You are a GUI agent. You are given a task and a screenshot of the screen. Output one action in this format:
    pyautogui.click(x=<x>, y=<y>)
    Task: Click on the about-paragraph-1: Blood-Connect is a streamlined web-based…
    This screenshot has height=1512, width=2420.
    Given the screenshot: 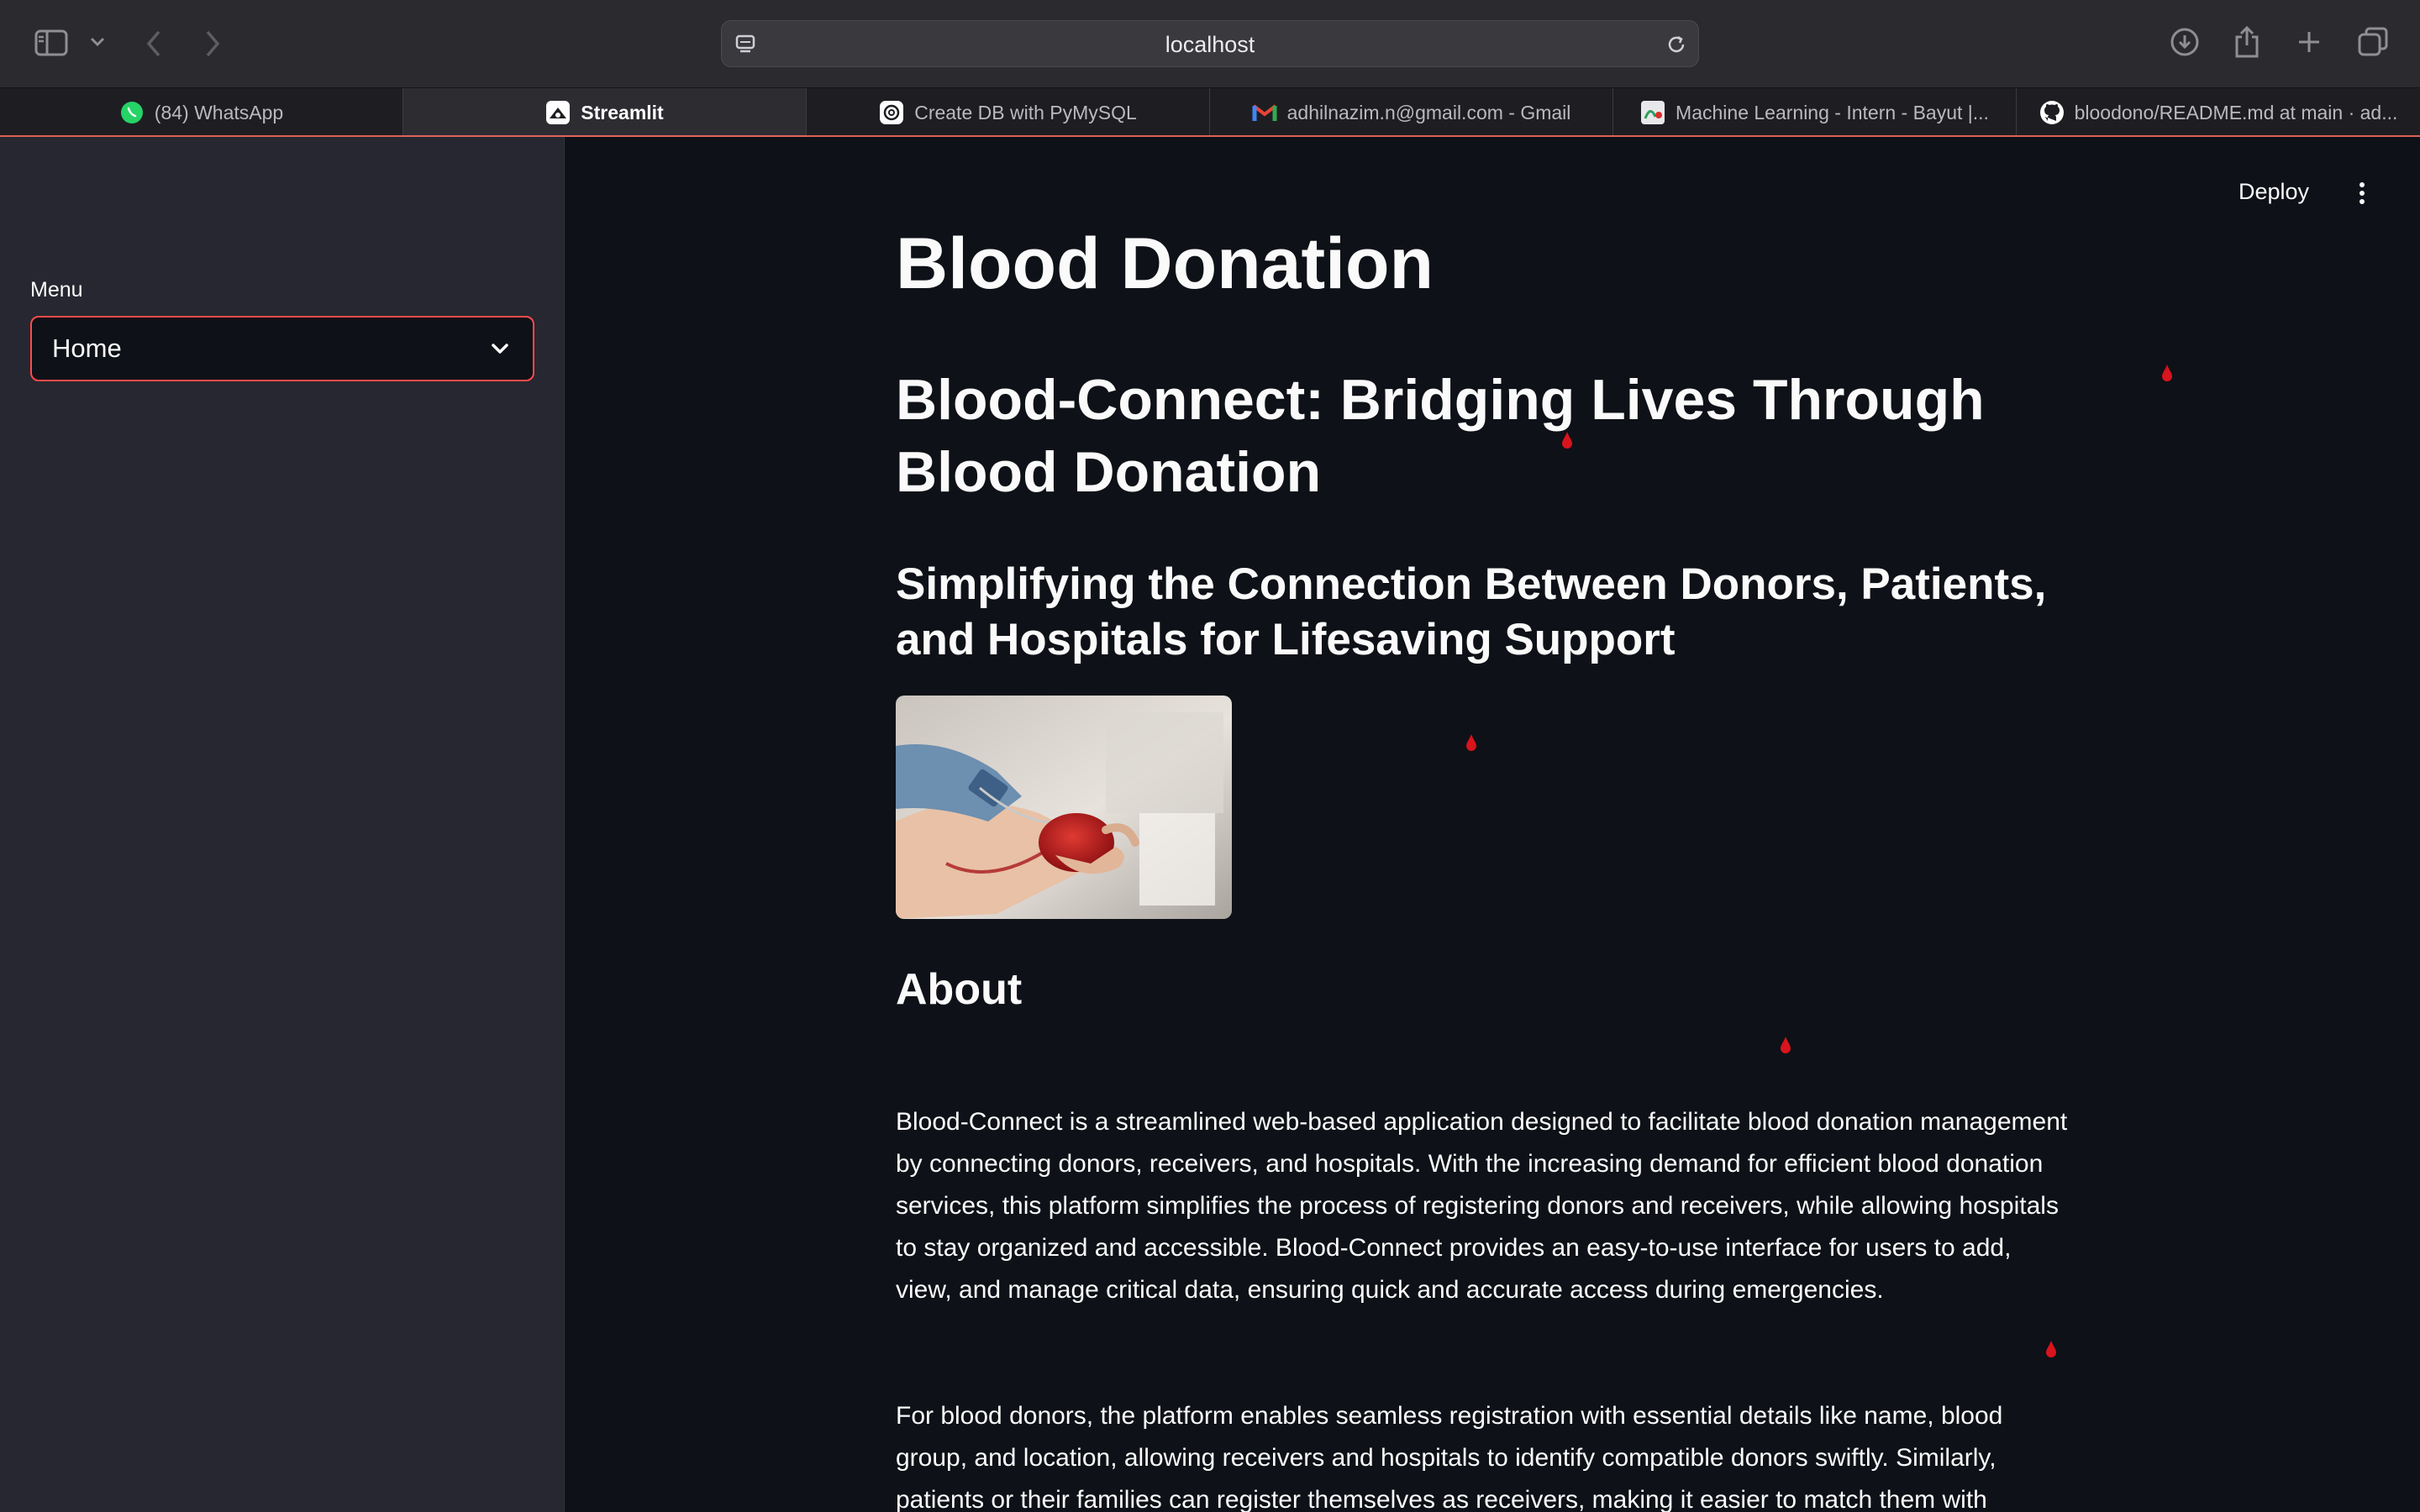 What is the action you would take?
    pyautogui.click(x=1482, y=1206)
    